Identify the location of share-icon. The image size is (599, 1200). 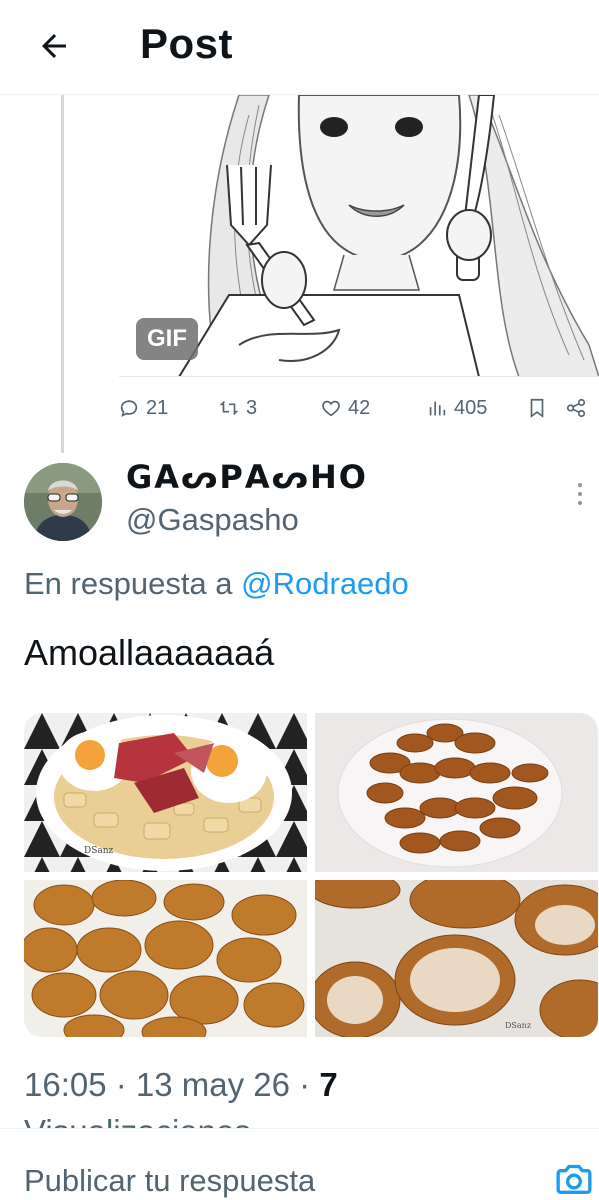
(576, 408).